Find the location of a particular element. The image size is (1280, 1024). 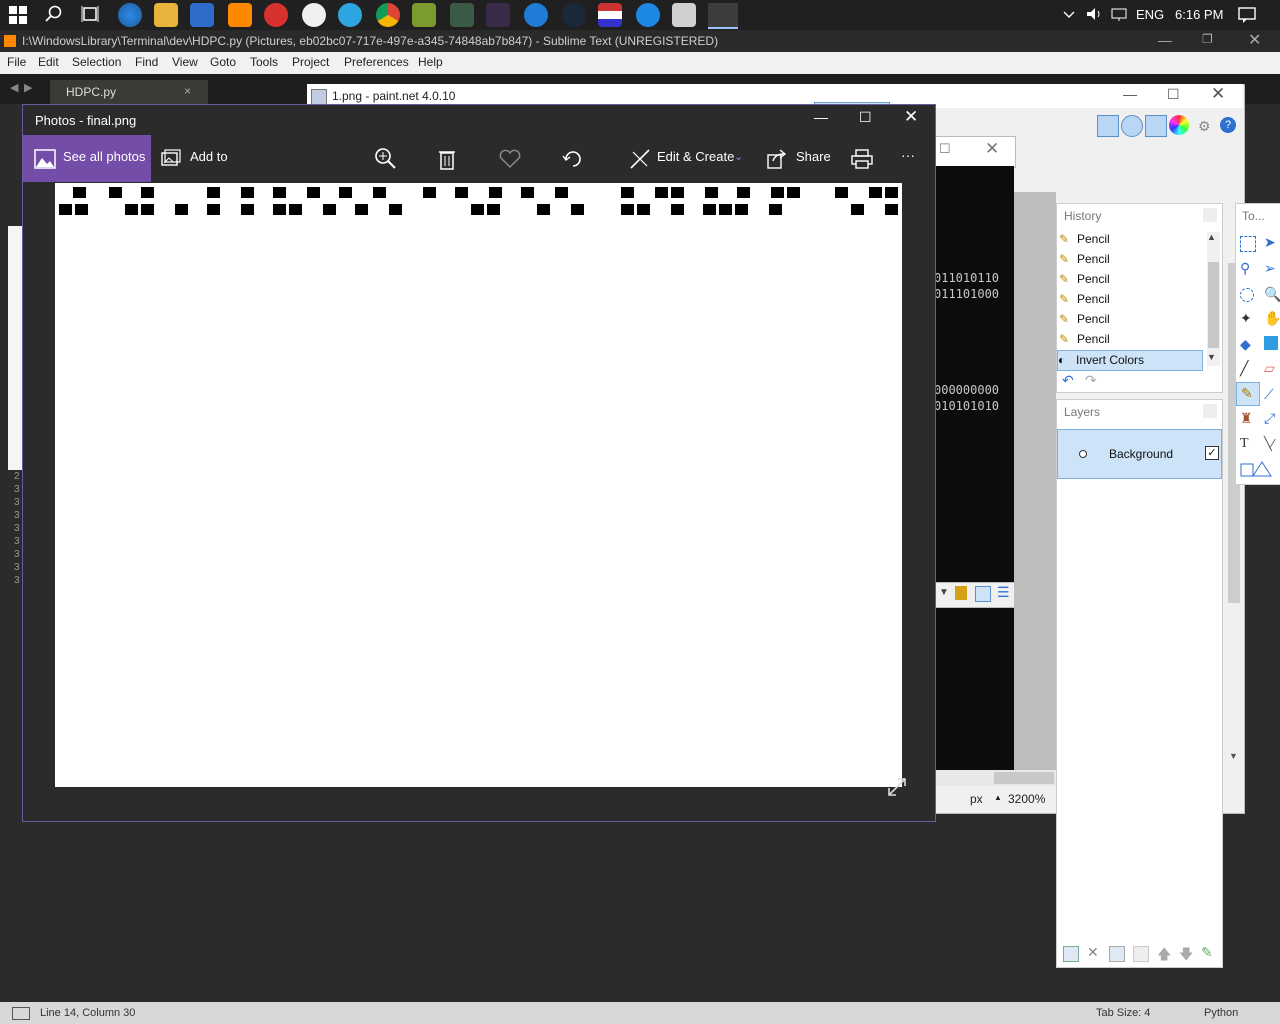

layer-row-background: Background ✓ is located at coordinates (1139, 454).